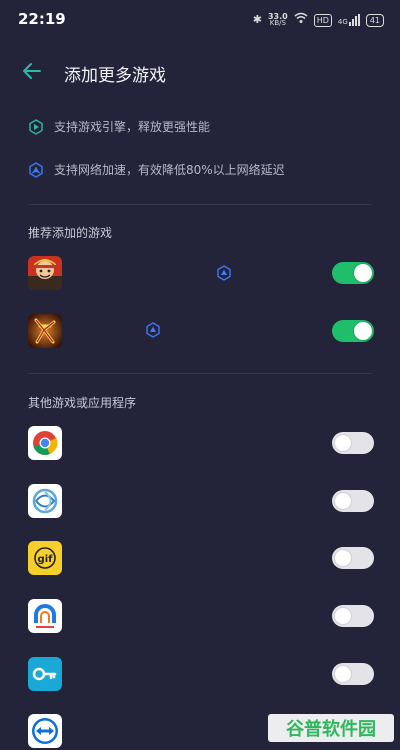 This screenshot has width=400, height=750. I want to click on gif-app-icon: gif, so click(45, 558).